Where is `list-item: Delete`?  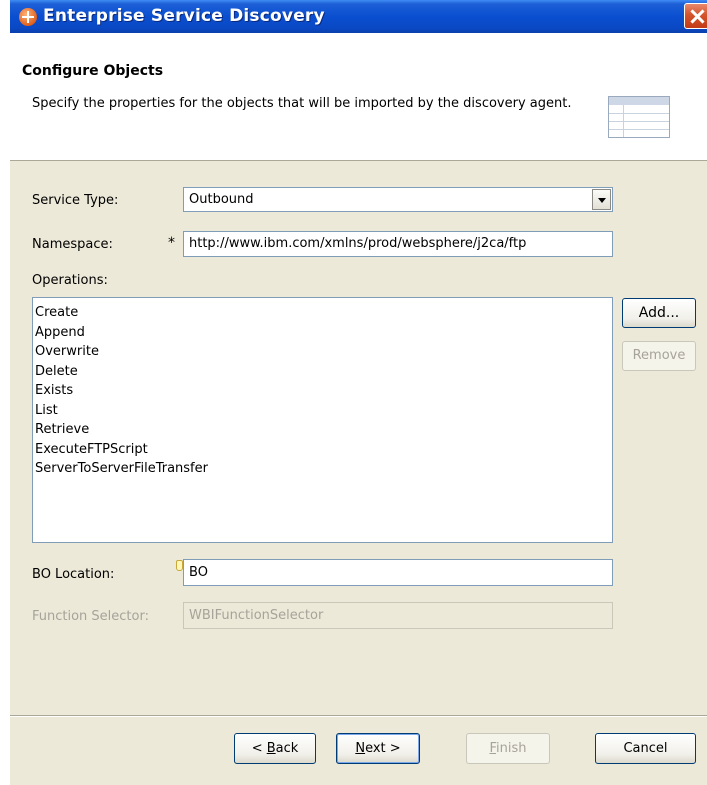 list-item: Delete is located at coordinates (323, 372).